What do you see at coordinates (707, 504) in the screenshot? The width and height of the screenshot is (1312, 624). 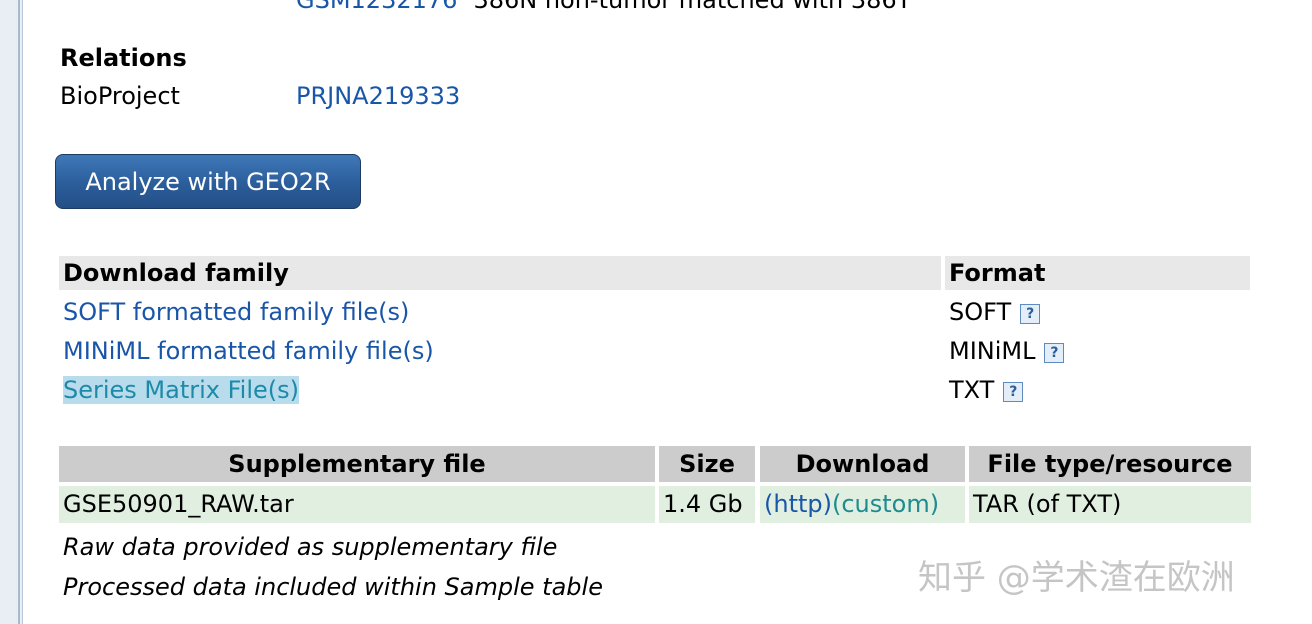 I see `supplementary-file-size: 1.4 Gb` at bounding box center [707, 504].